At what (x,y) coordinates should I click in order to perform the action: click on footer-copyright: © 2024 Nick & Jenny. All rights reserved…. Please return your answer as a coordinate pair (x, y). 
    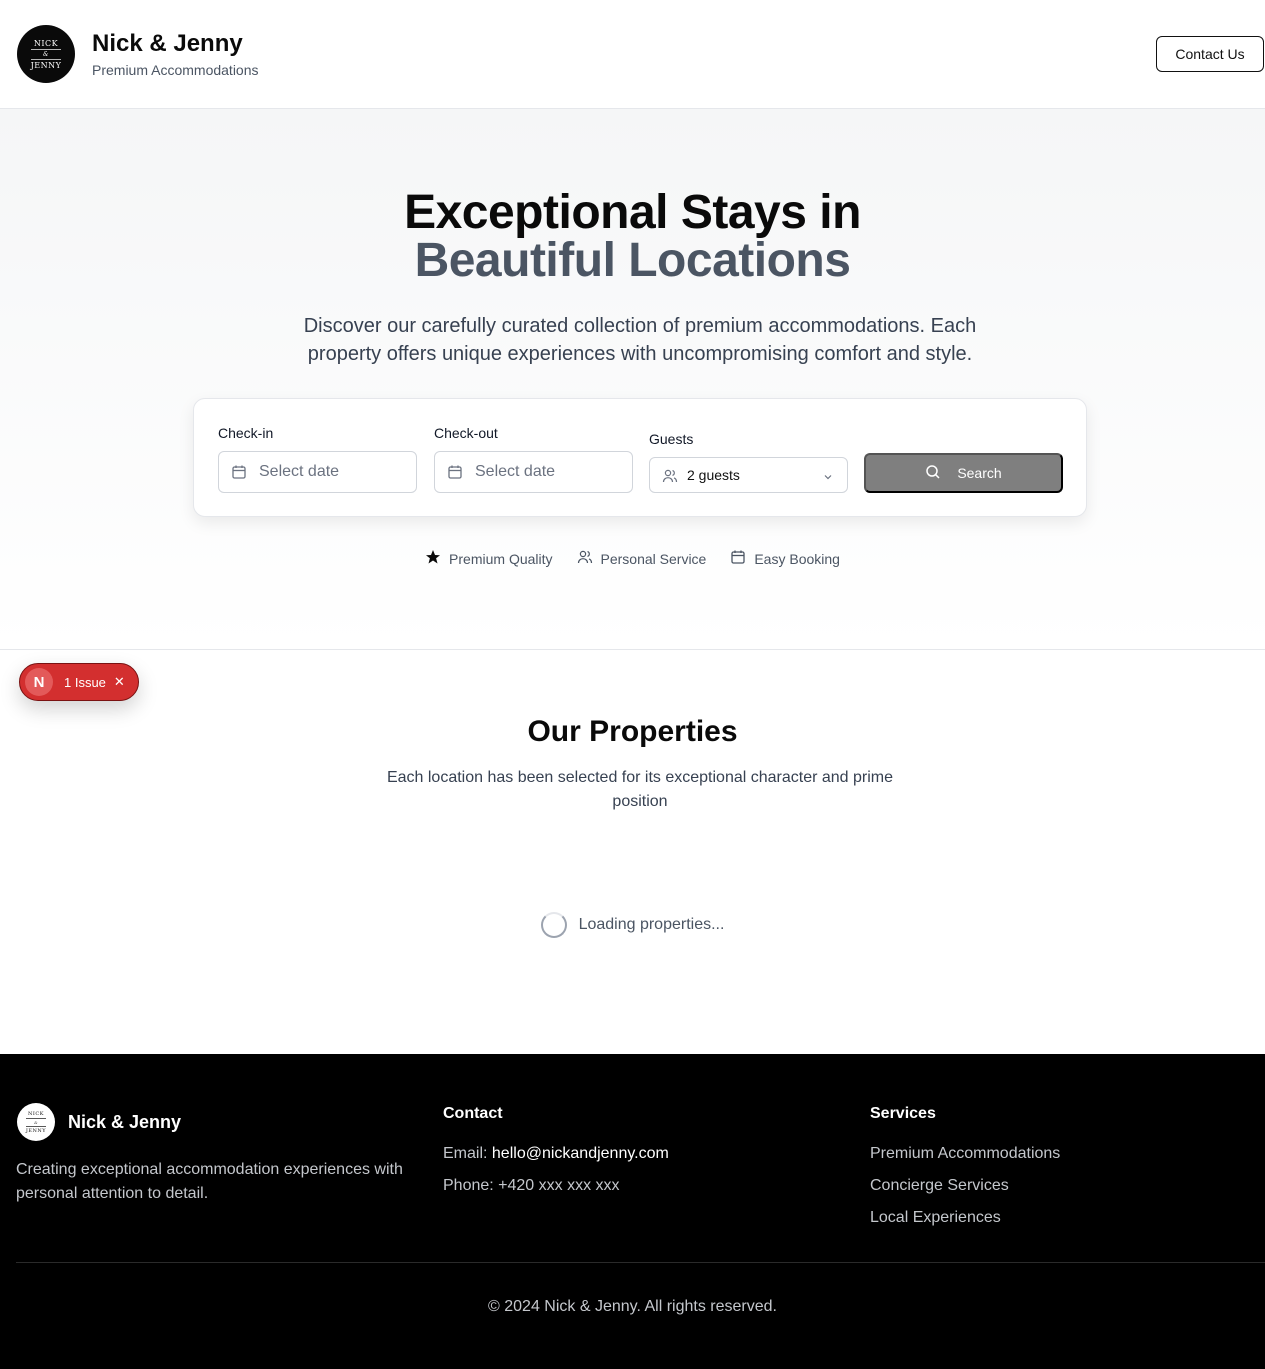
    Looking at the image, I should click on (632, 1306).